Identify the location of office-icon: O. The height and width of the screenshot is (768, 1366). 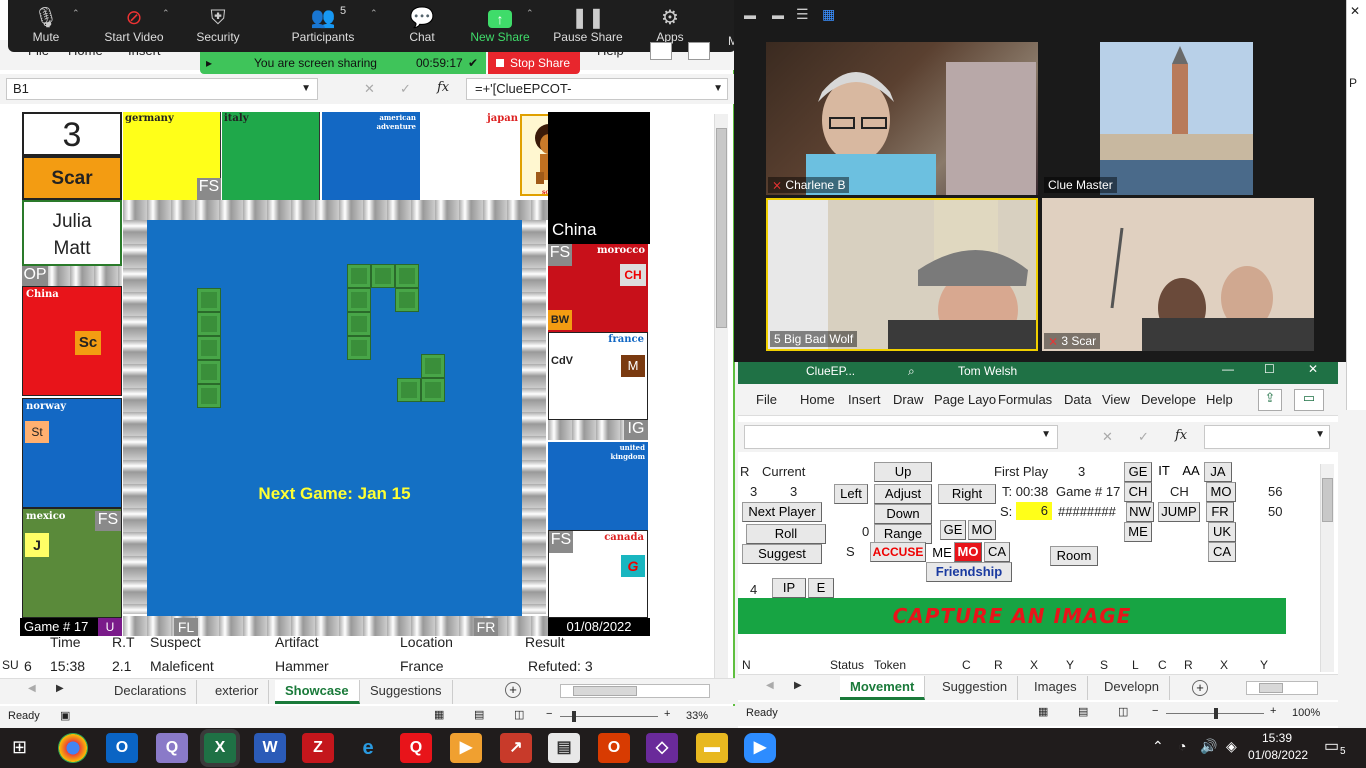
(614, 748).